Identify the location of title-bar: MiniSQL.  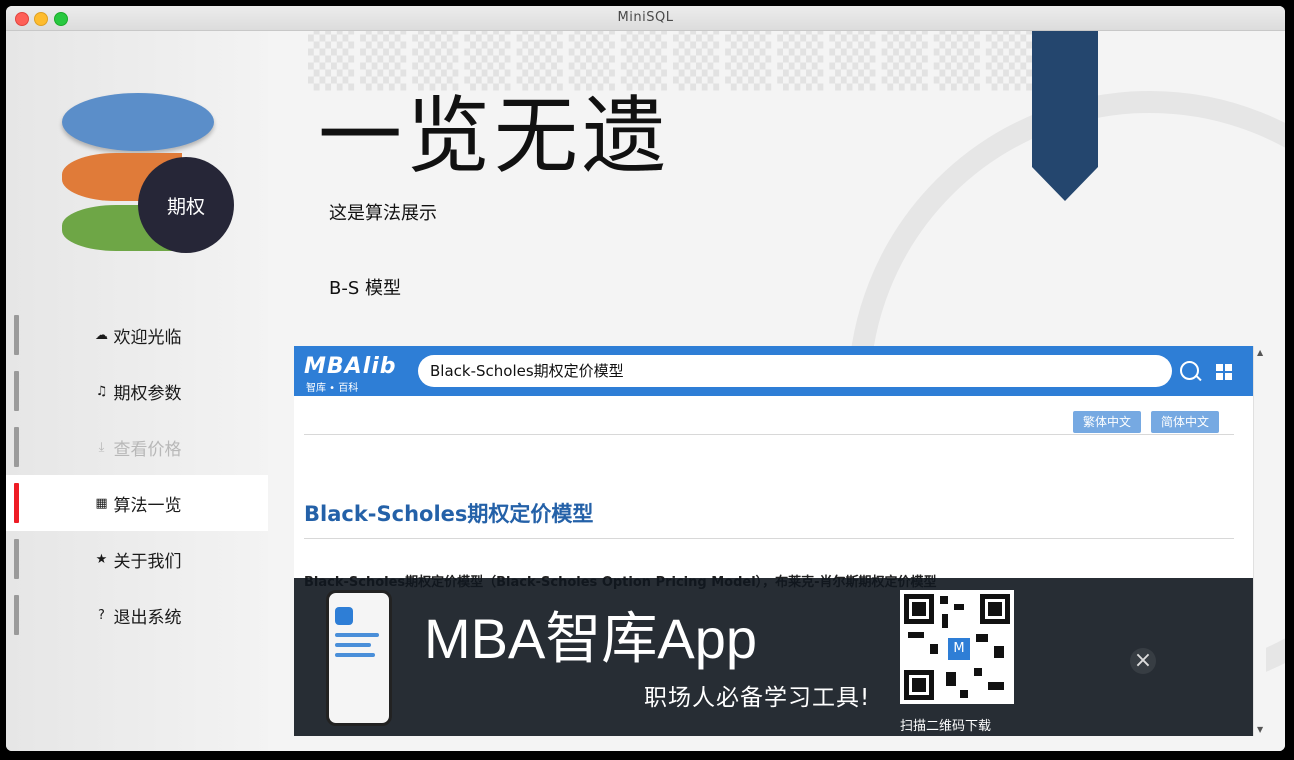
(645, 18).